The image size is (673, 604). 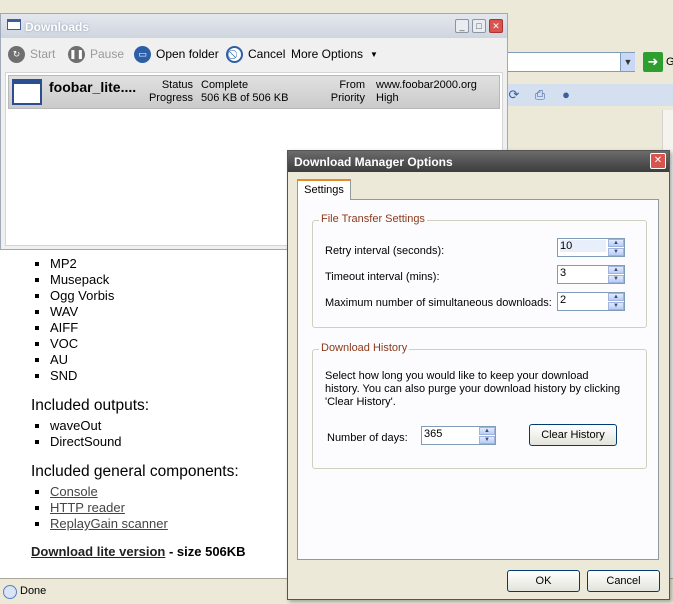 What do you see at coordinates (327, 54) in the screenshot?
I see `more-options-label: More Options` at bounding box center [327, 54].